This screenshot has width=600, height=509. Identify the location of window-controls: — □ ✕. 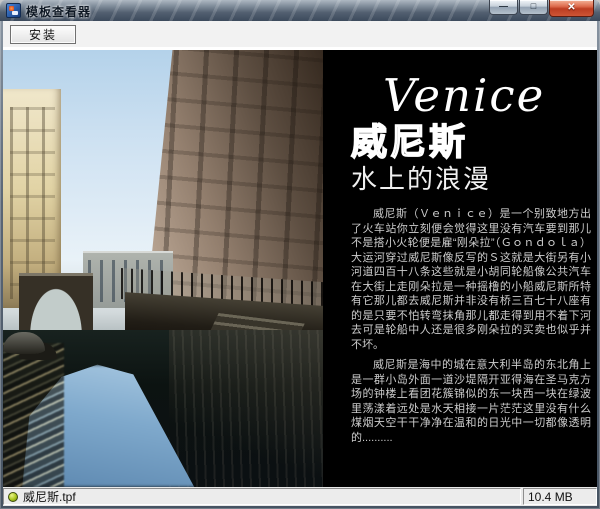
(541, 8).